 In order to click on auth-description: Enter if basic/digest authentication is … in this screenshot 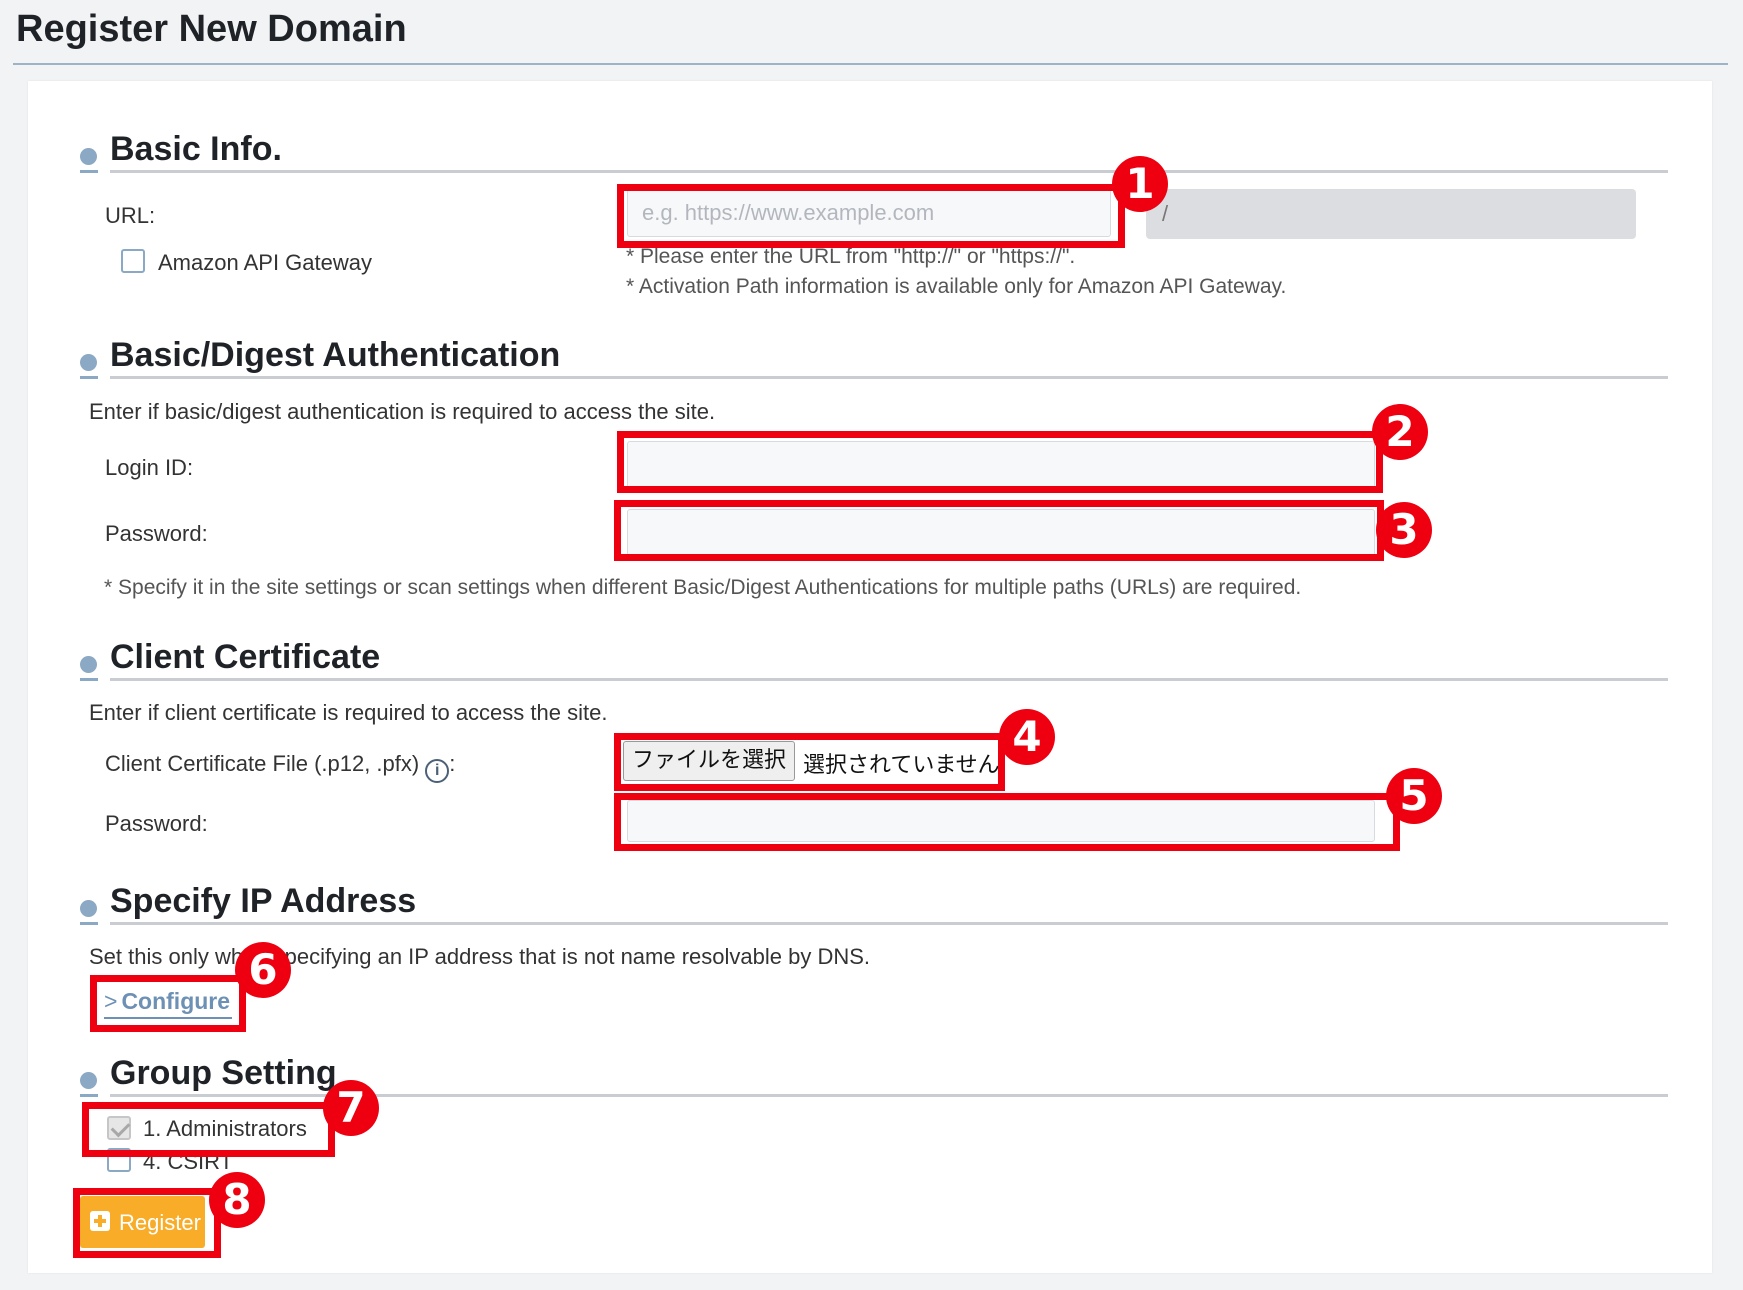, I will do `click(402, 411)`.